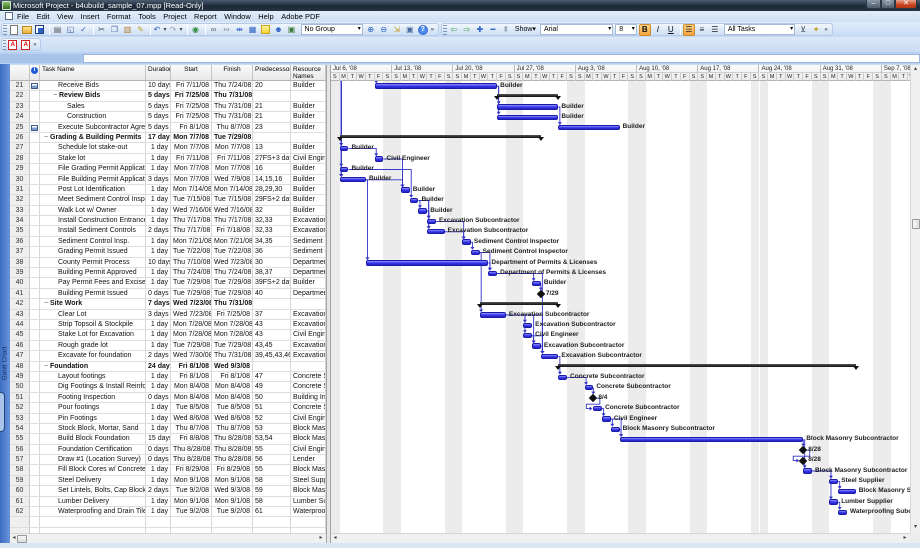 The width and height of the screenshot is (920, 548). Describe the element at coordinates (308, 481) in the screenshot. I see `resource-names-cell: Steel Supplier` at that location.